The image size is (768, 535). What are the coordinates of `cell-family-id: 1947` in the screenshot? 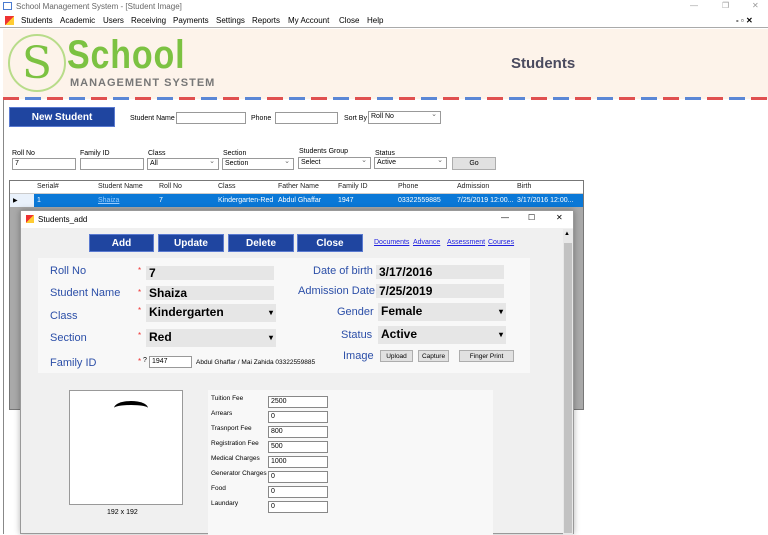 It's located at (346, 200).